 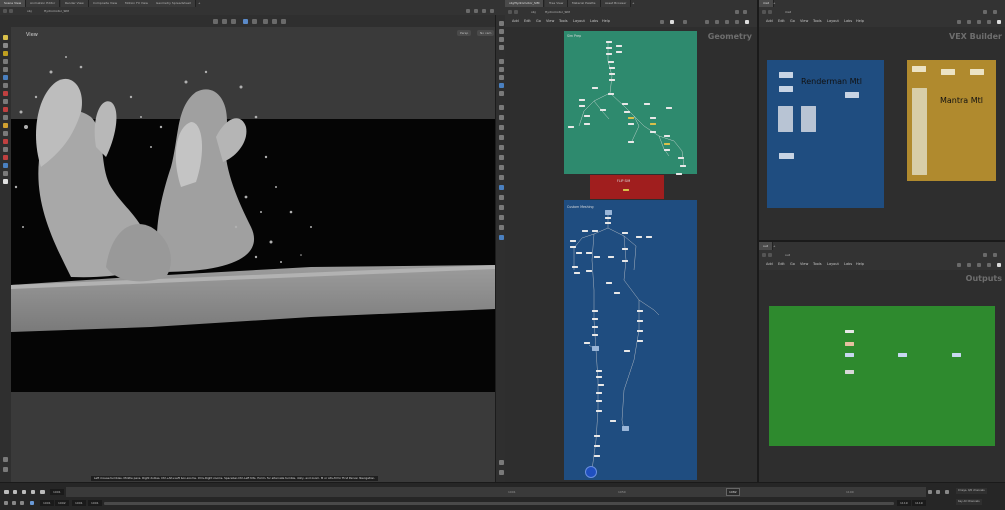 I want to click on audio-icon, so click(x=14, y=503).